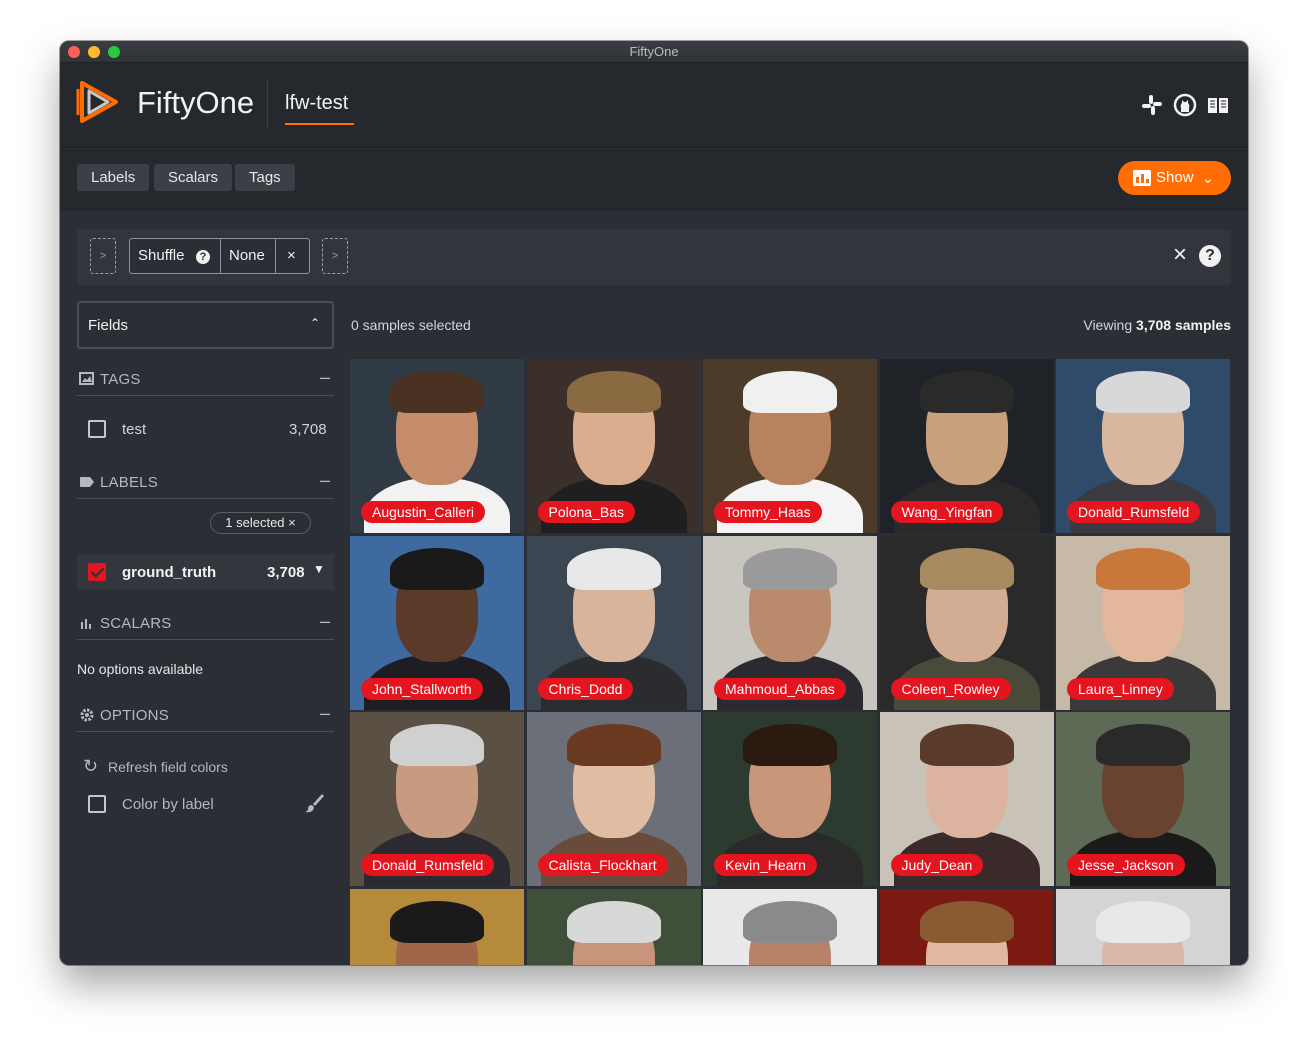 This screenshot has width=1308, height=1044. What do you see at coordinates (168, 804) in the screenshot?
I see `color-by-label-text: Color by label` at bounding box center [168, 804].